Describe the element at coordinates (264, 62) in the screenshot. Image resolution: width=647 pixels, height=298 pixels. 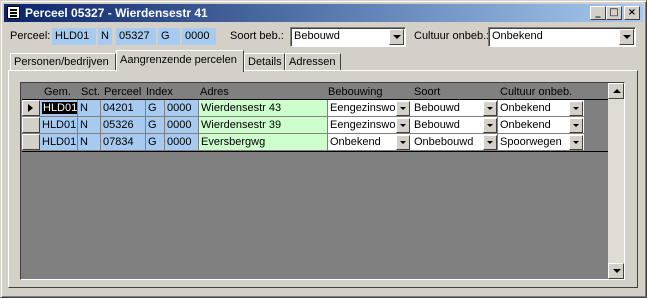
I see `tab-details: Details` at that location.